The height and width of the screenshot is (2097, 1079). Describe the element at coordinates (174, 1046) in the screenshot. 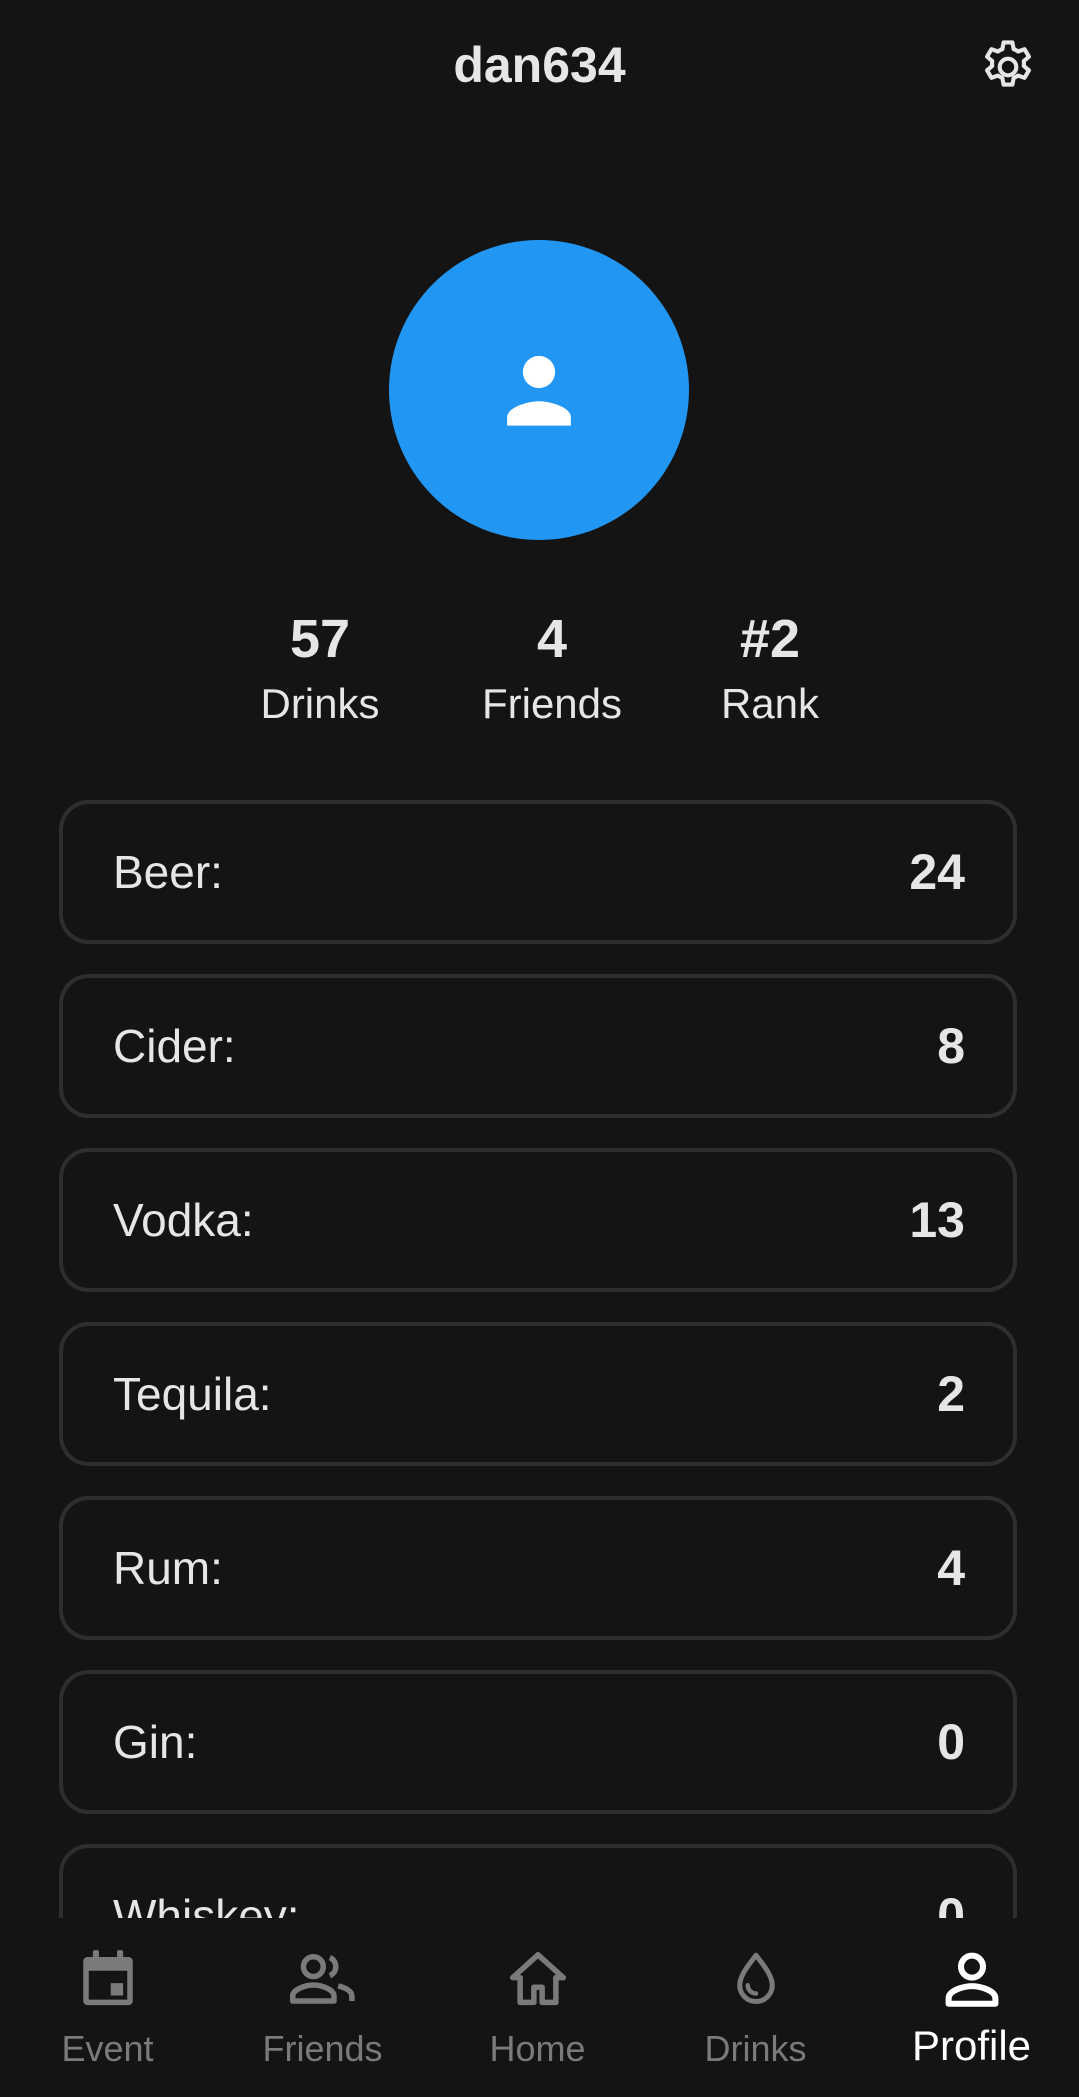

I see `drink-name: Cider:` at that location.